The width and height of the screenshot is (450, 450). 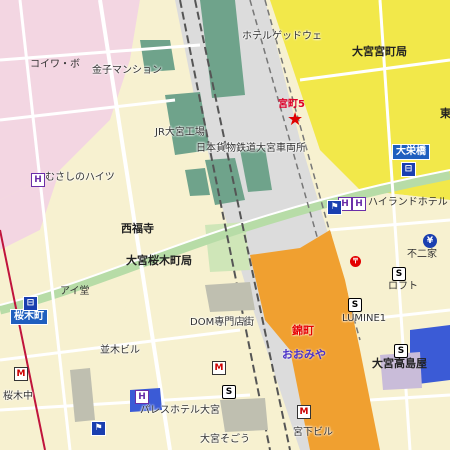 What do you see at coordinates (403, 286) in the screenshot?
I see `label-rofto: ロフト` at bounding box center [403, 286].